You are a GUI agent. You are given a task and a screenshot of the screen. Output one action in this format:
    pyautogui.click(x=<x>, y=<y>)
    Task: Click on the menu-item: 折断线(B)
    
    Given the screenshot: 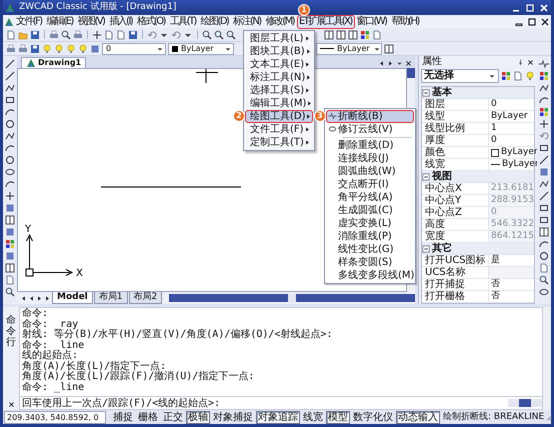 What is the action you would take?
    pyautogui.click(x=370, y=116)
    